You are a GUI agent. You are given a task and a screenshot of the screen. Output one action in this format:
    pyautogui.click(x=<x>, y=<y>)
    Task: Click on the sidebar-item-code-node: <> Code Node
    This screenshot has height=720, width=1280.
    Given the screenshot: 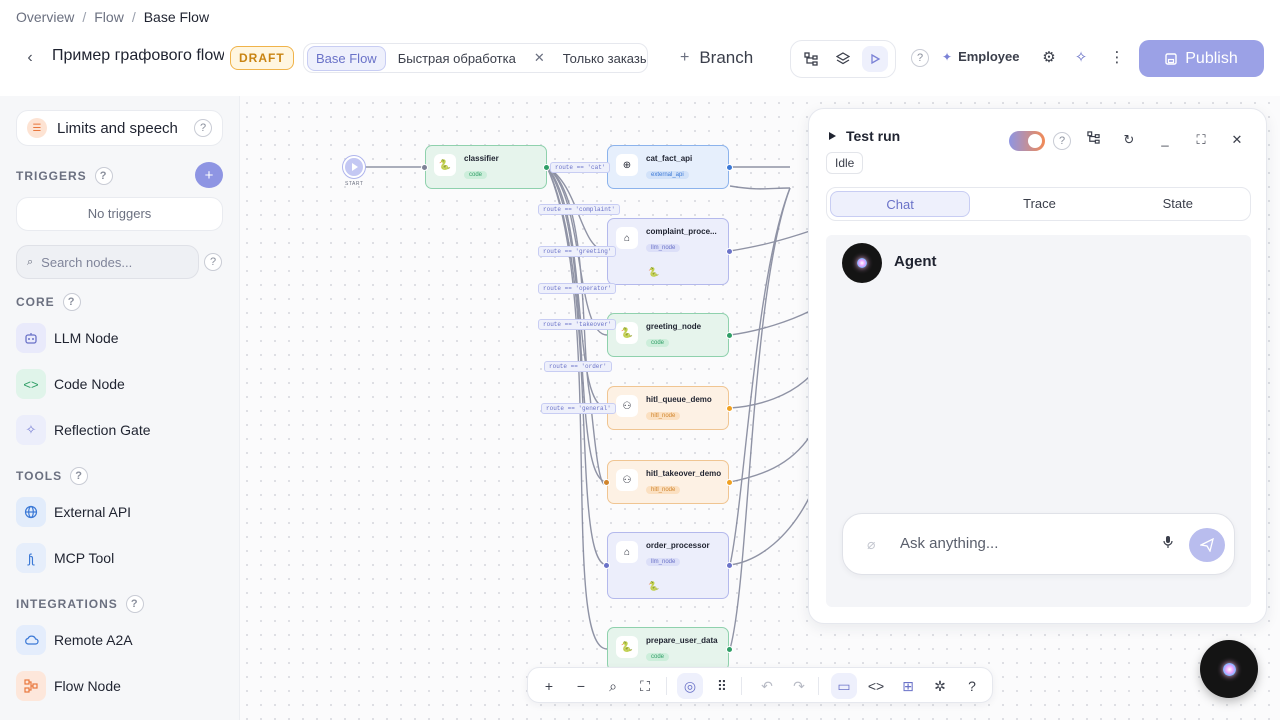 What is the action you would take?
    pyautogui.click(x=70, y=384)
    